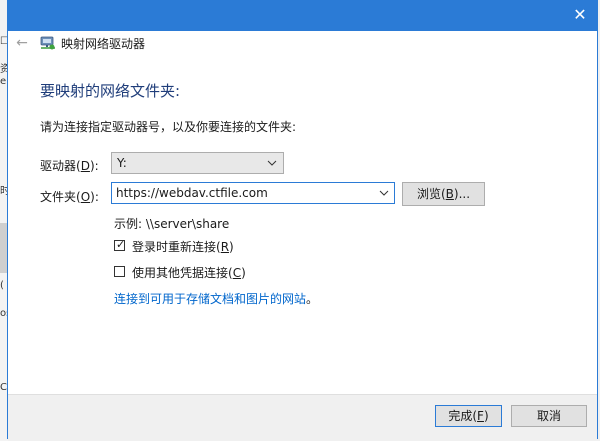  I want to click on folder-input: https://webdav.ctfile.com, so click(253, 193).